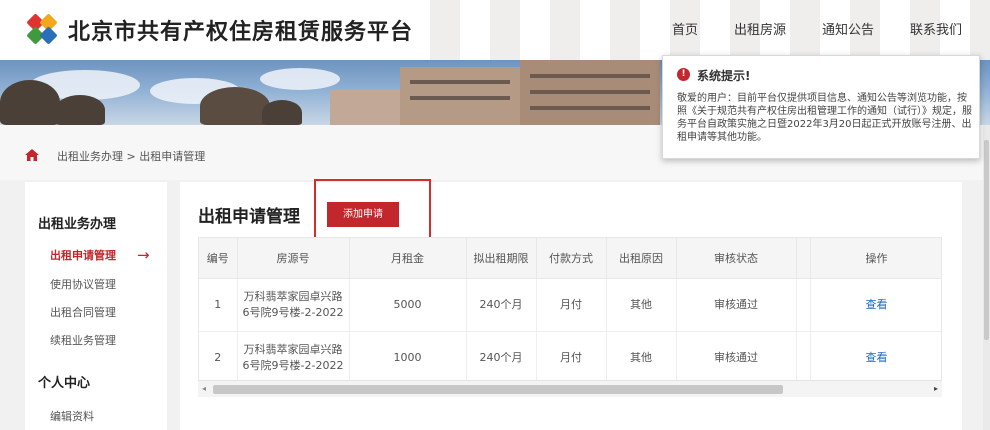  I want to click on col-spacer, so click(803, 258).